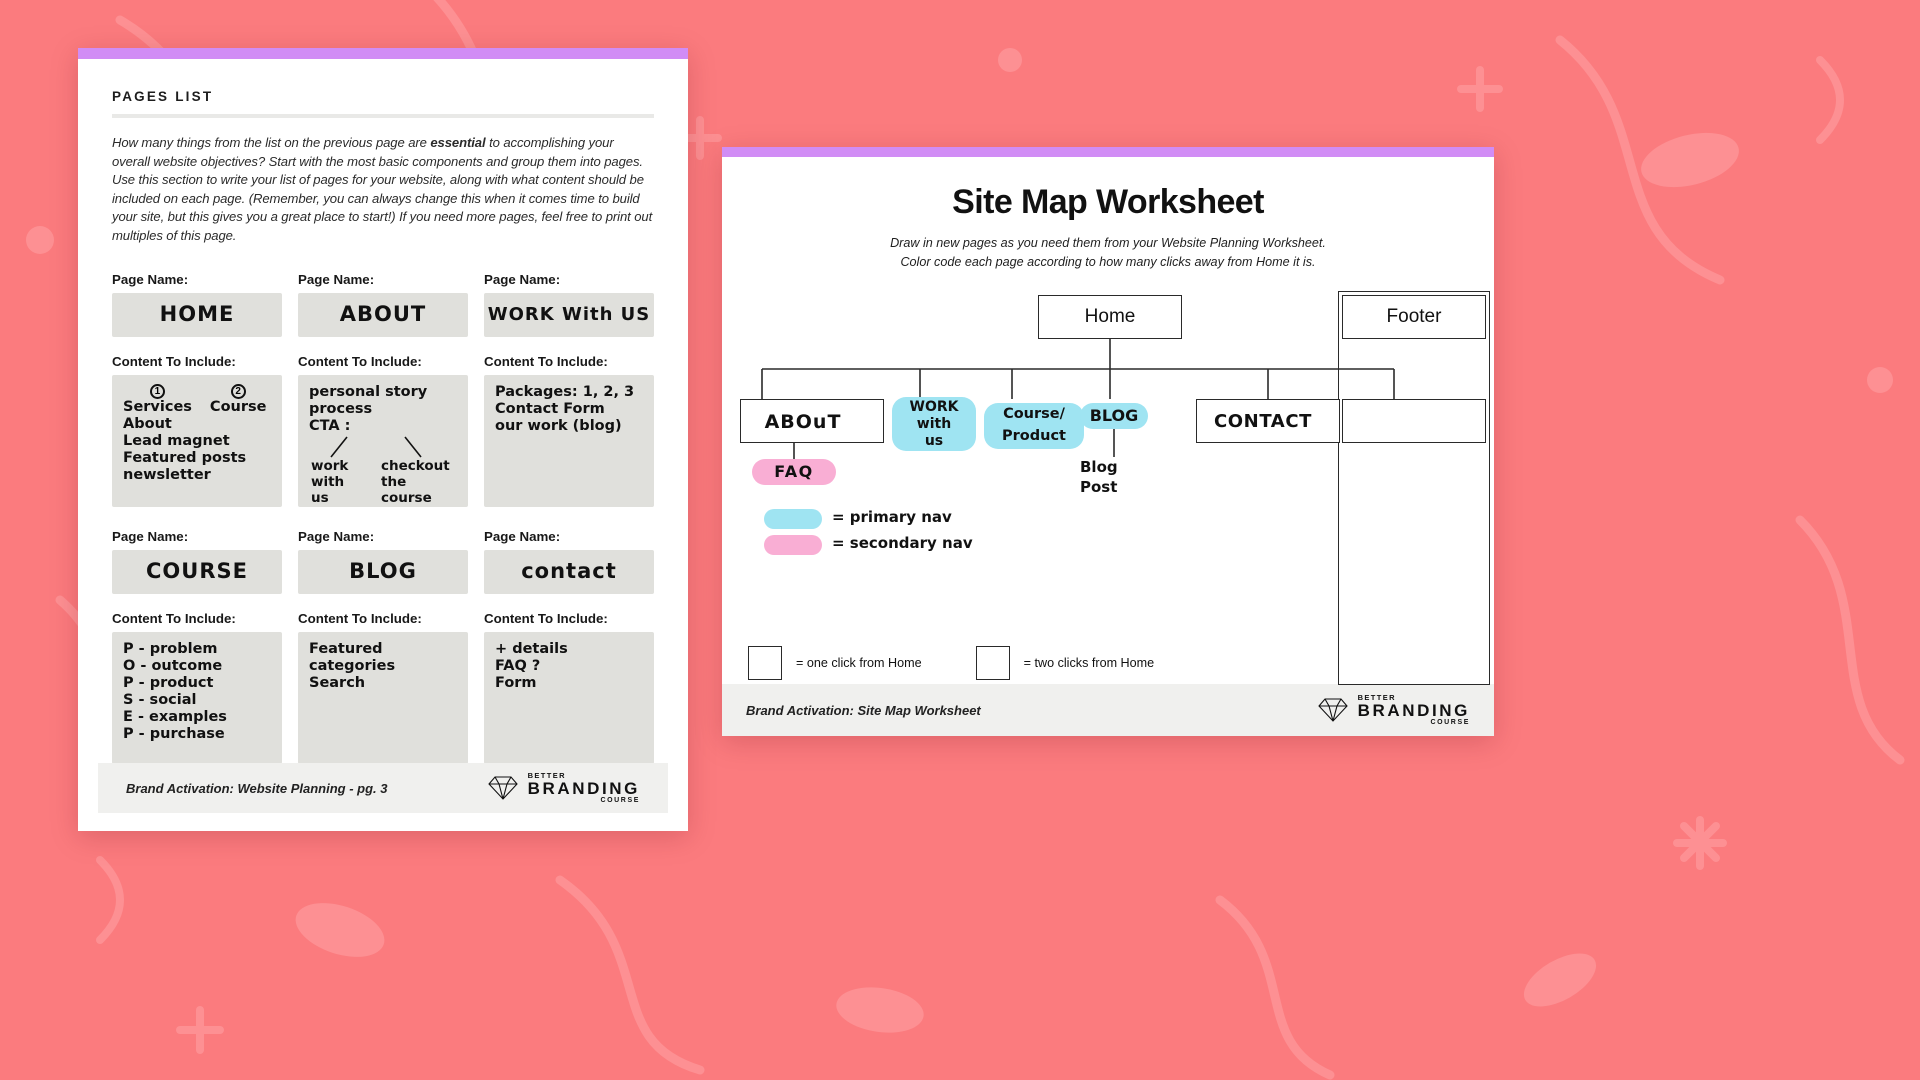 This screenshot has height=1080, width=1920. I want to click on page-name-input-about: ABOUT, so click(383, 314).